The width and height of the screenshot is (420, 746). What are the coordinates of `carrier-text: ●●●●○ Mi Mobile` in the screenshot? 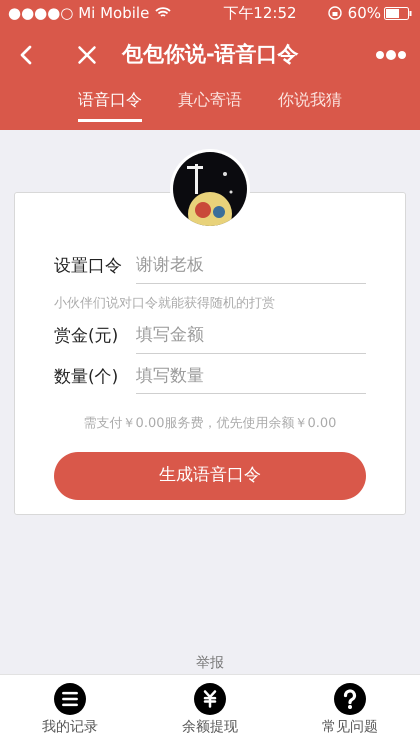 It's located at (79, 13).